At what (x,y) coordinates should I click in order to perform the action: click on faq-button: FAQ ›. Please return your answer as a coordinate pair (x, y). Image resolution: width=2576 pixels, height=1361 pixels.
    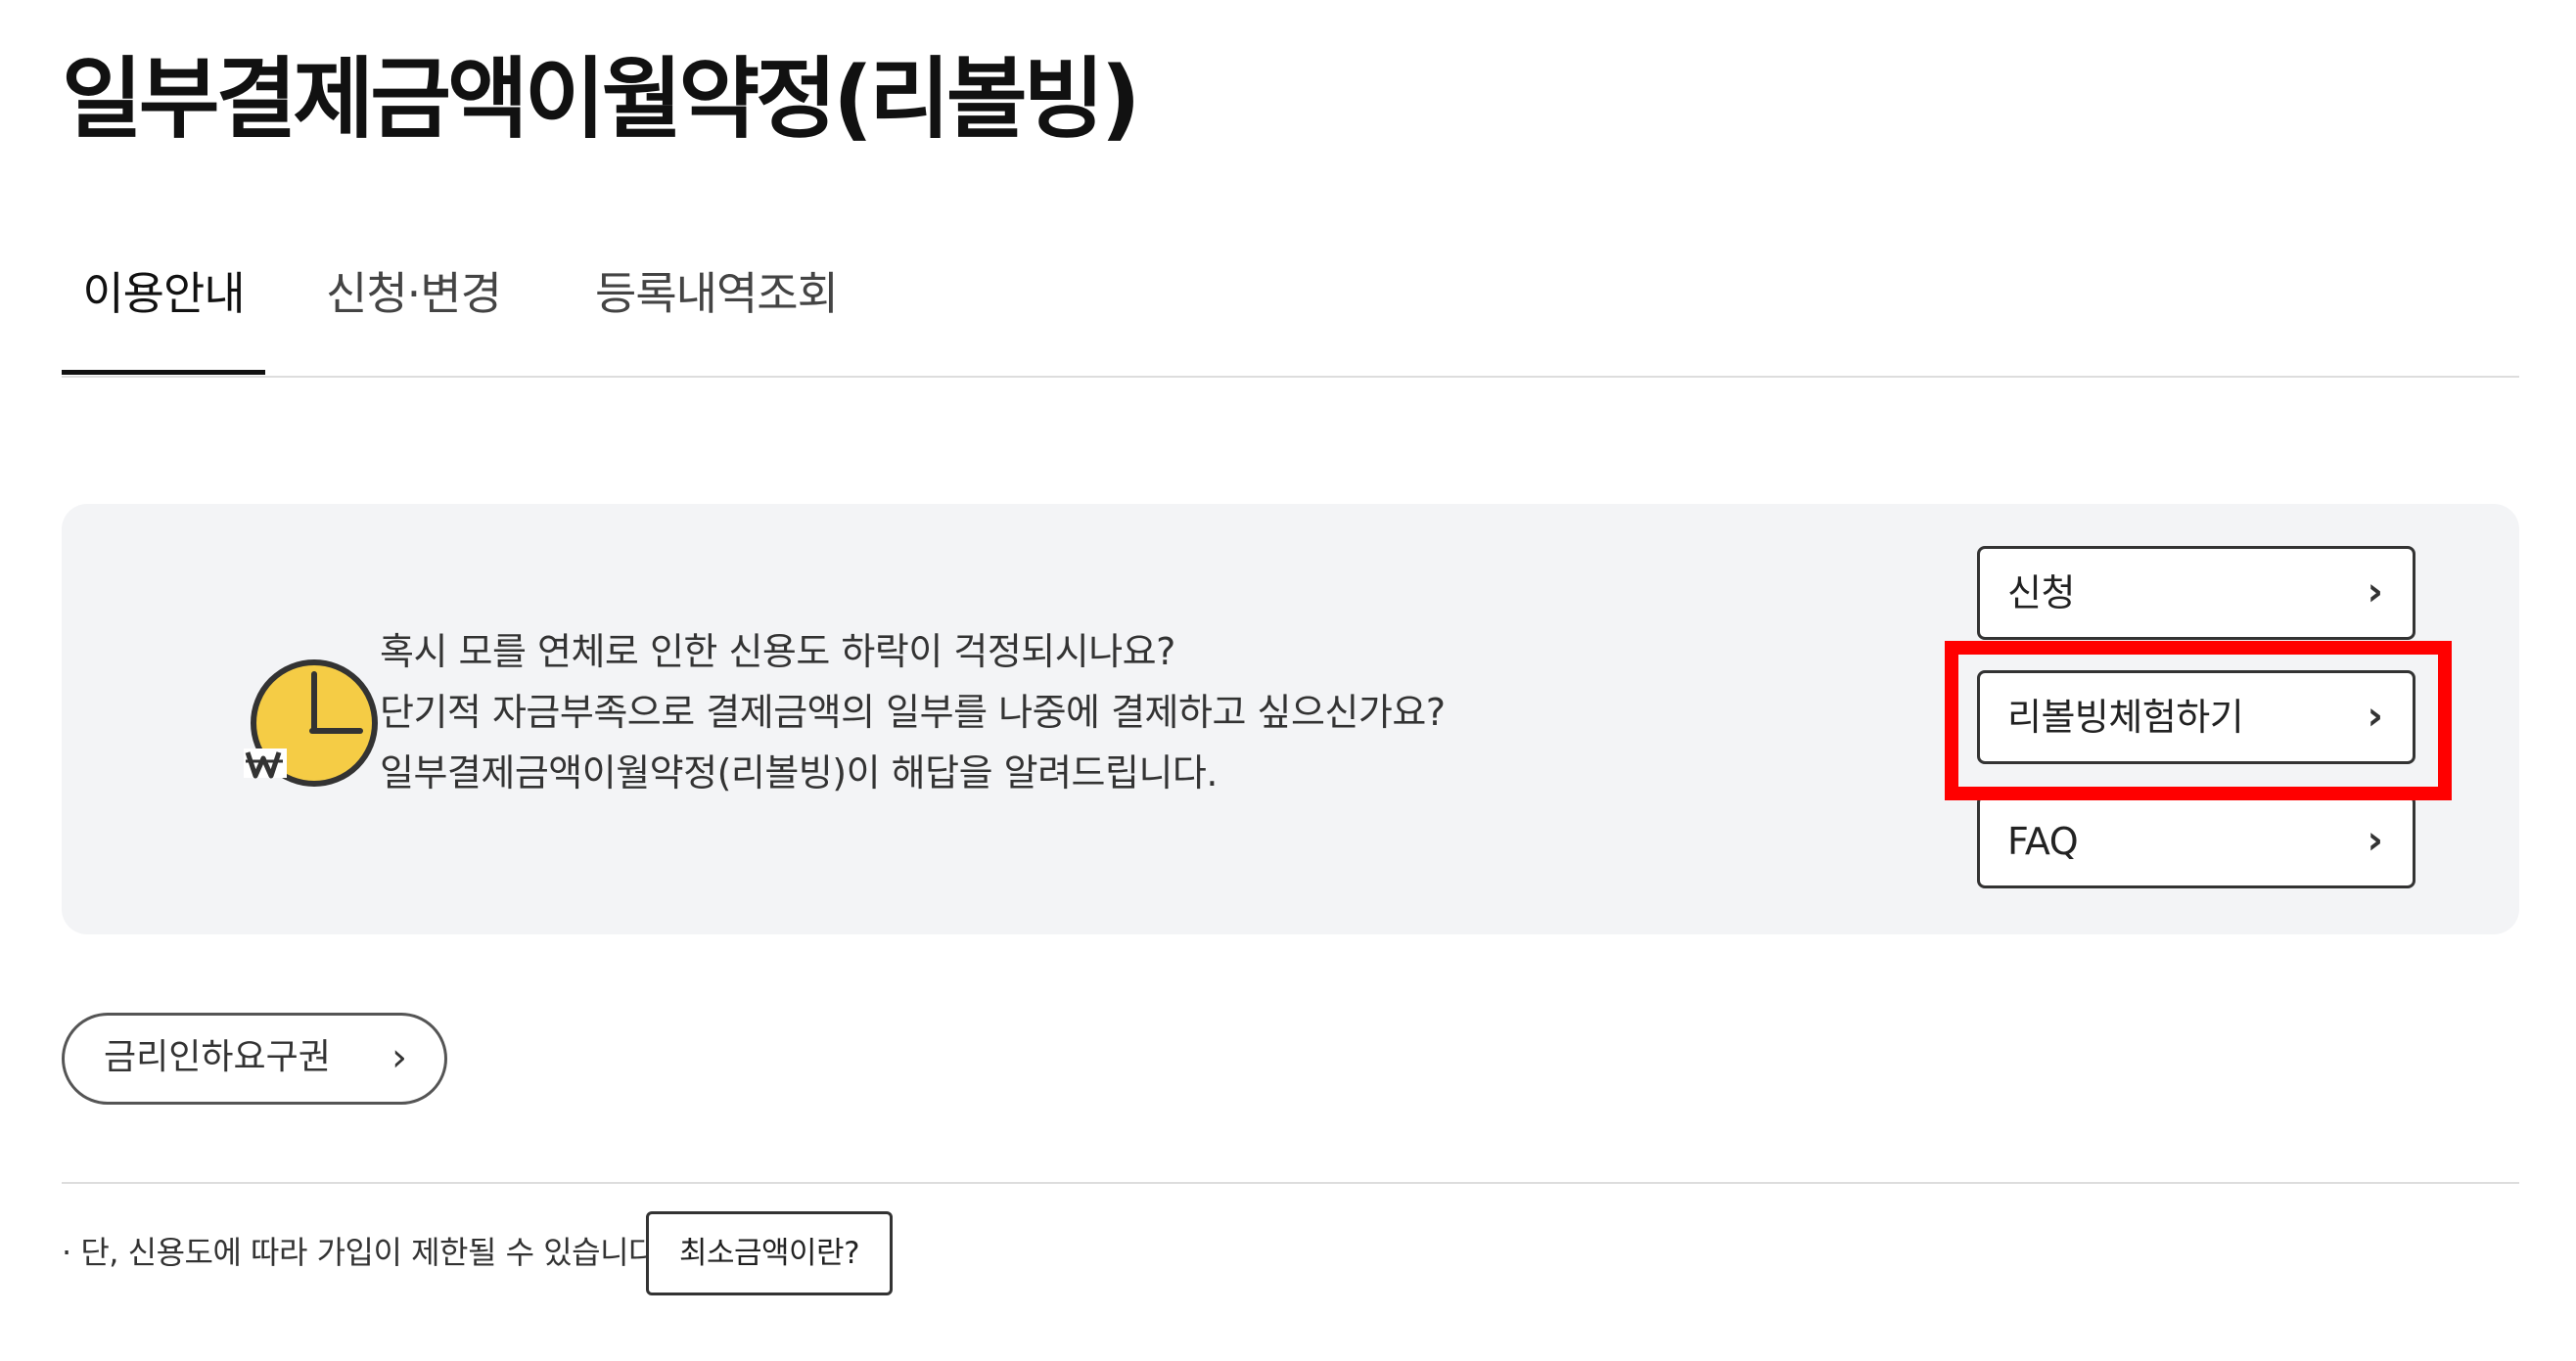
    Looking at the image, I should click on (2196, 841).